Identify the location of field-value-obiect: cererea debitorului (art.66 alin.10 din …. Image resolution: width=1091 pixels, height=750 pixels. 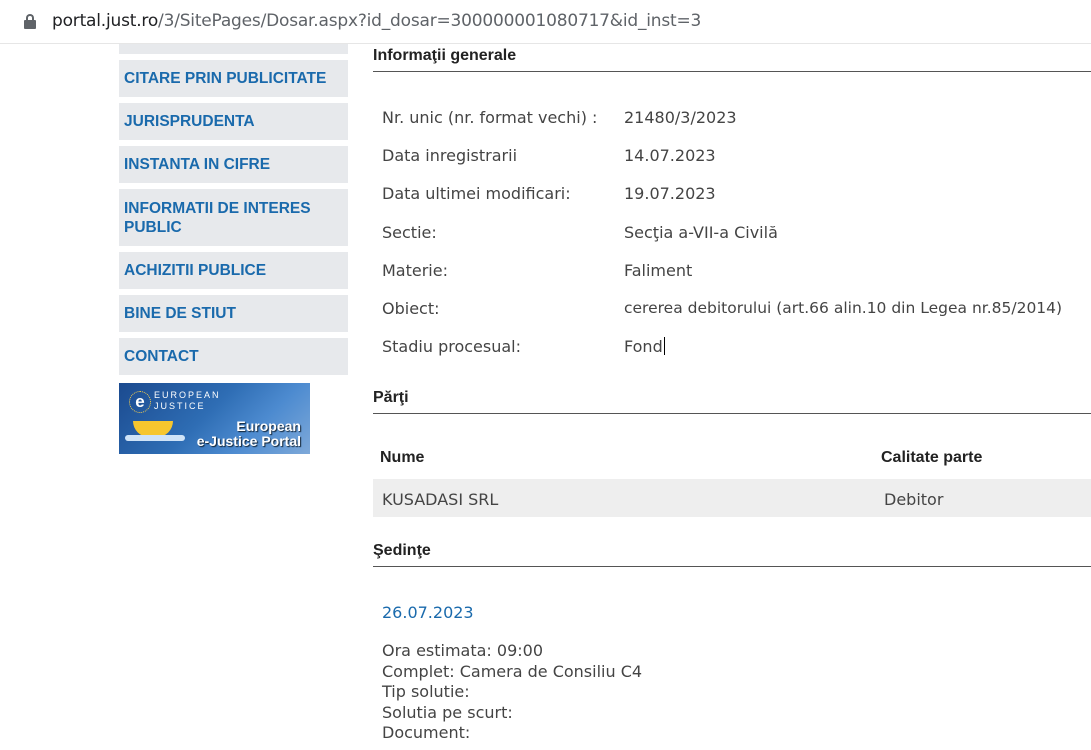
(843, 308).